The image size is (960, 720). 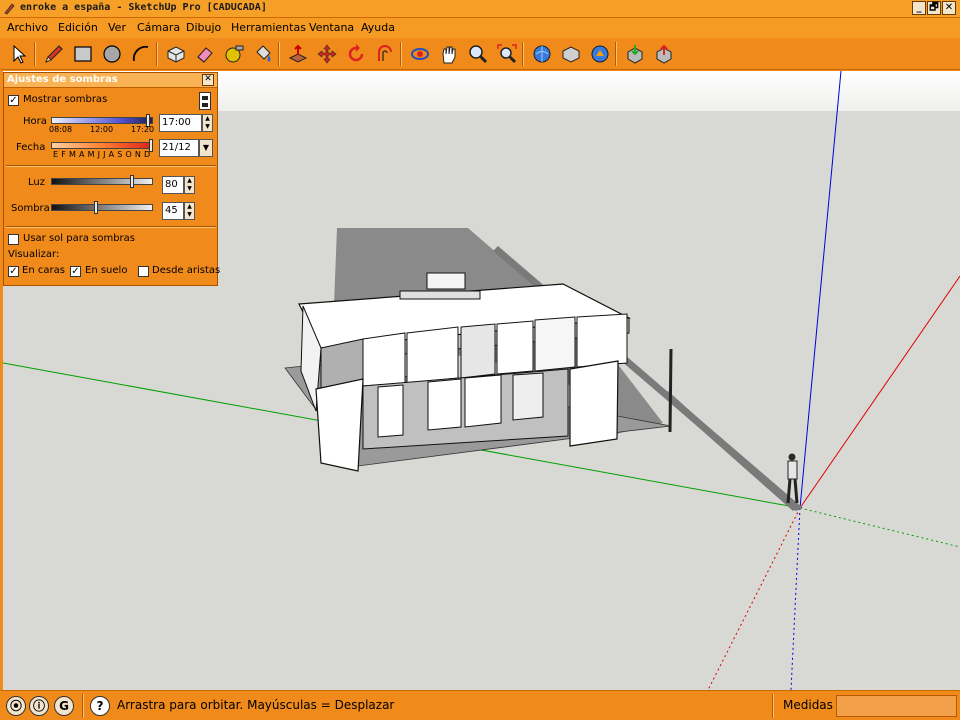 What do you see at coordinates (117, 27) in the screenshot?
I see `menu-ver: Ver` at bounding box center [117, 27].